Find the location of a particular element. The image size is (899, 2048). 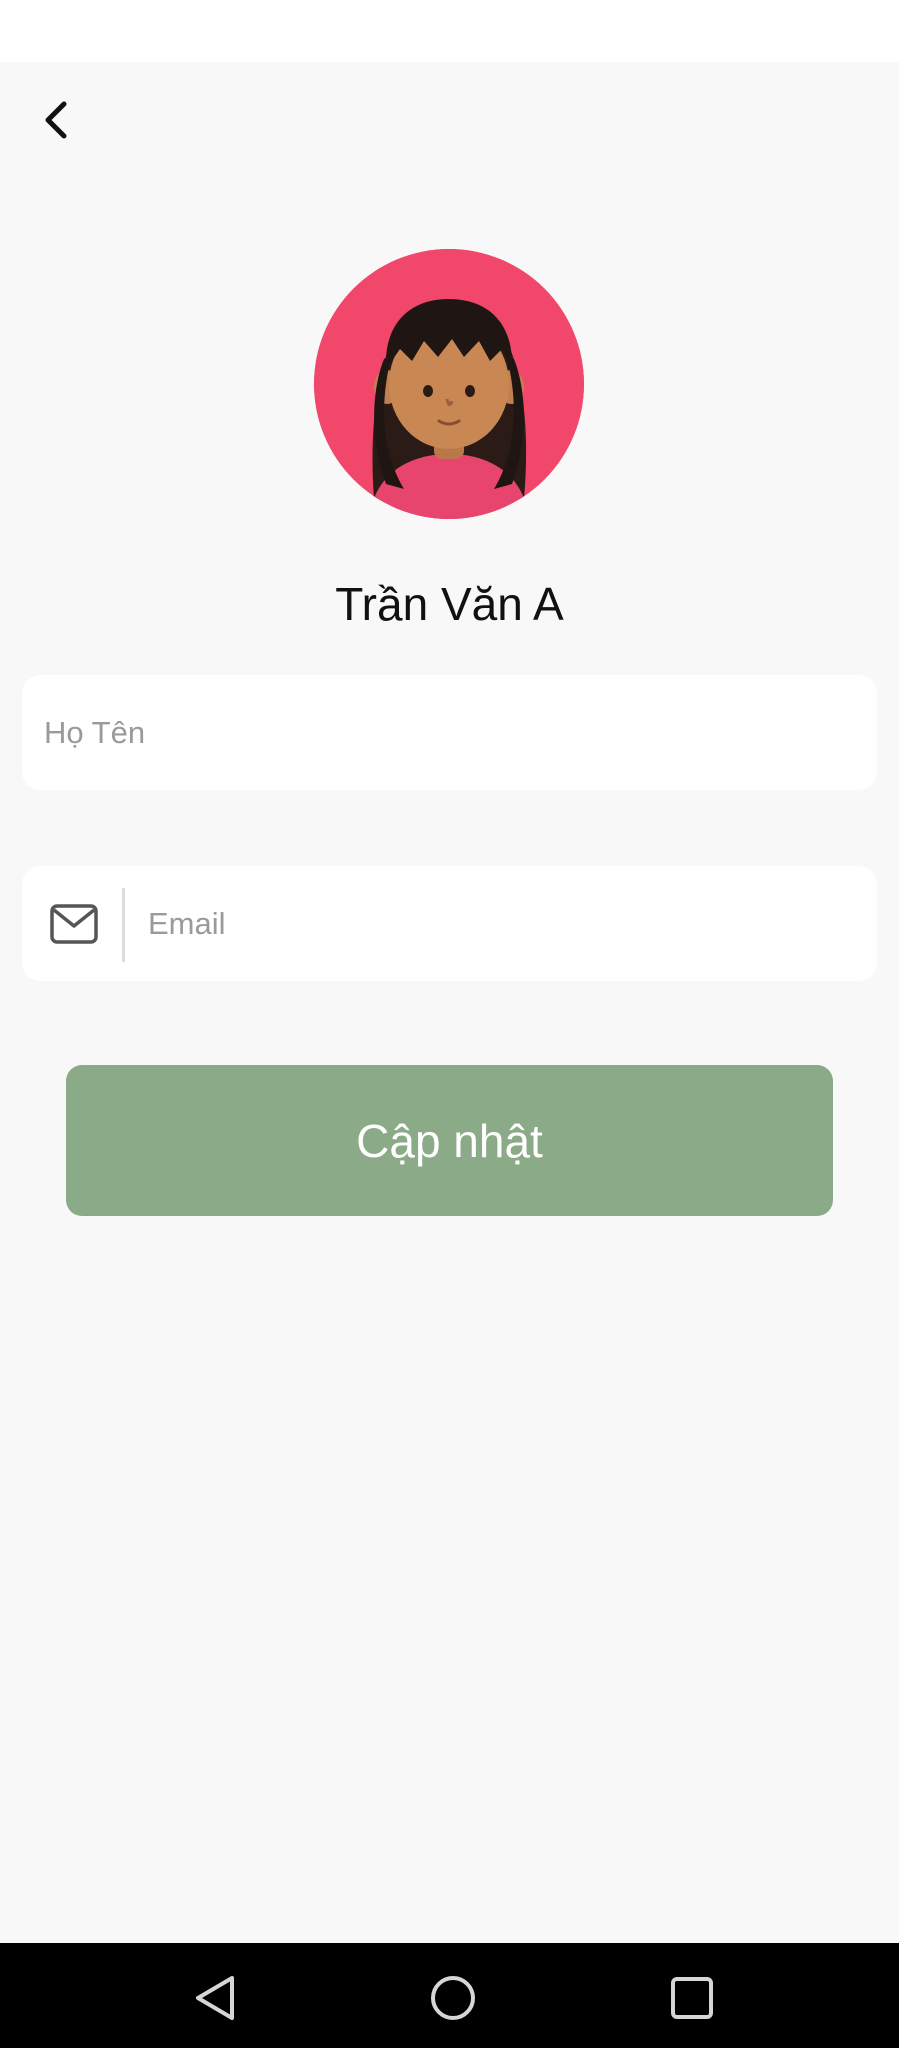

status-bar is located at coordinates (449, 31).